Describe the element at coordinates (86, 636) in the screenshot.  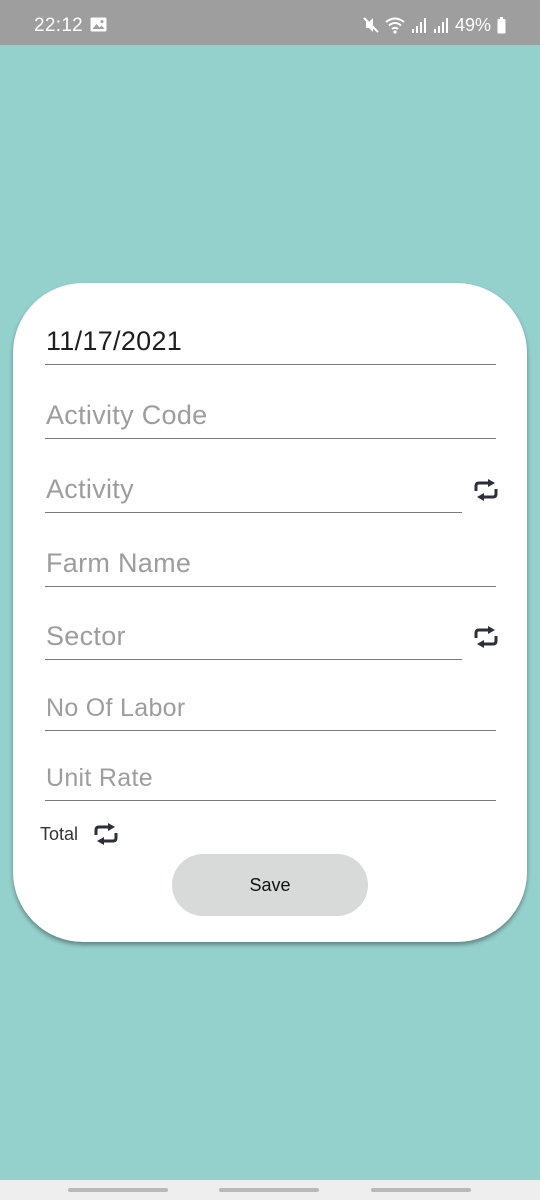
I see `sector-placeholder: Sector` at that location.